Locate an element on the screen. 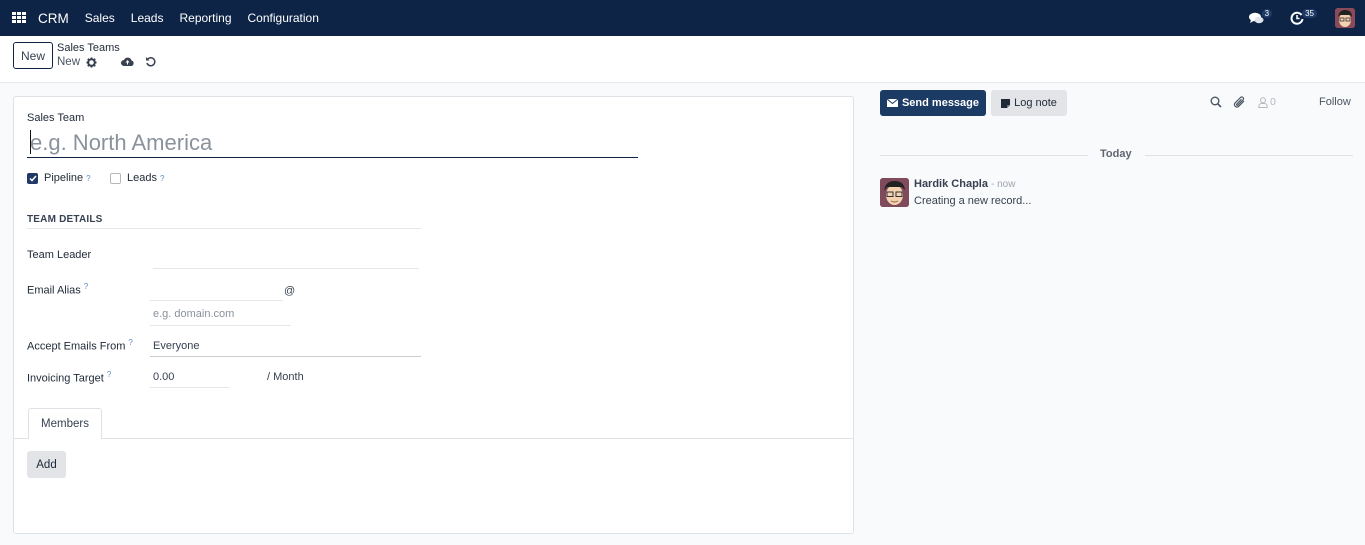 The width and height of the screenshot is (1365, 545). undo-icon is located at coordinates (150, 61).